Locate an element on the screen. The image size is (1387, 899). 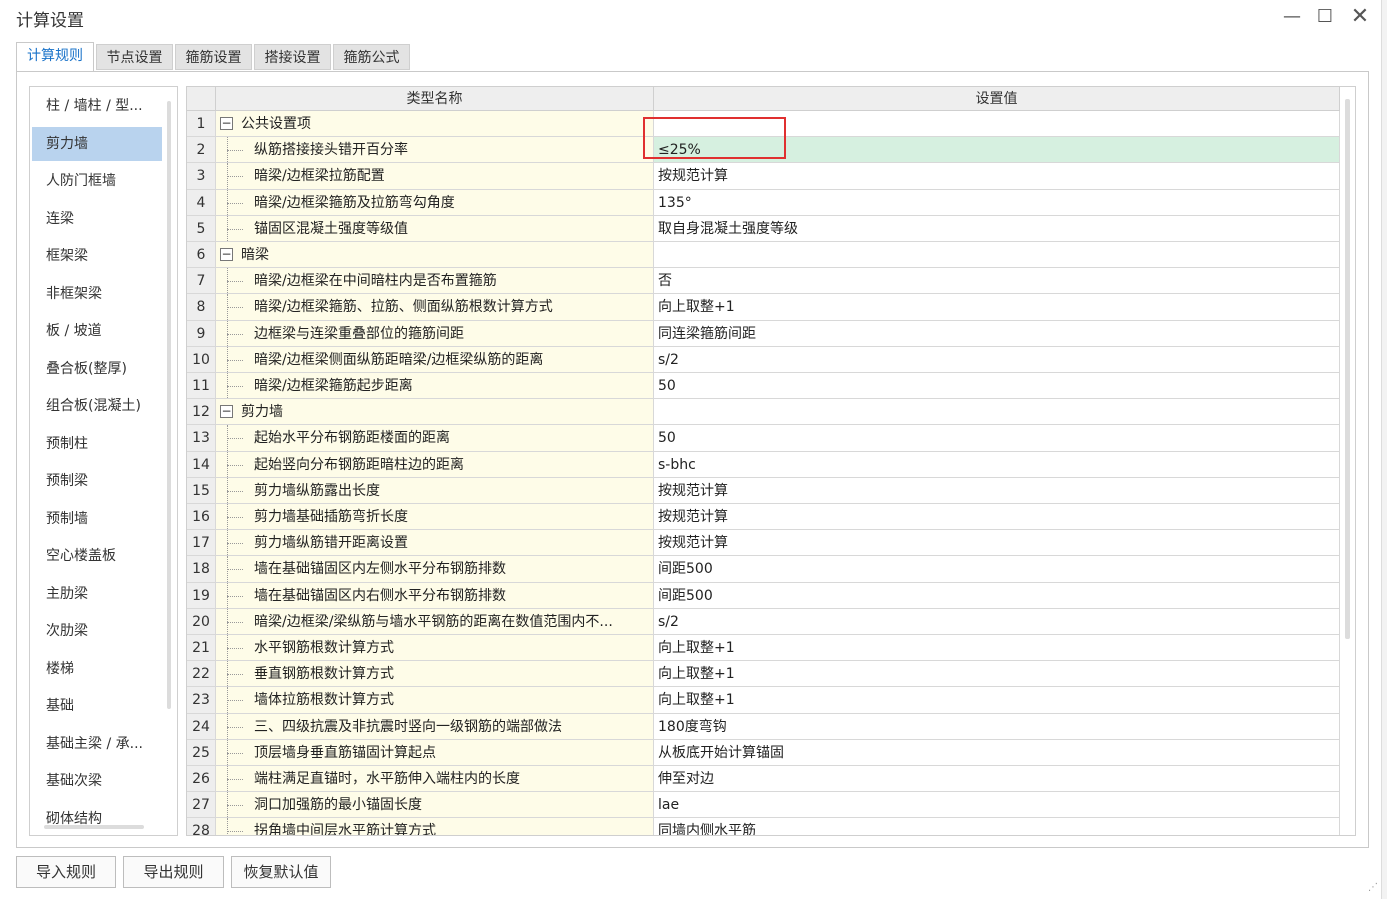
table-row: 19 墙在基础锚固区内右侧水平分布钢筋排数 间距500 is located at coordinates (763, 595).